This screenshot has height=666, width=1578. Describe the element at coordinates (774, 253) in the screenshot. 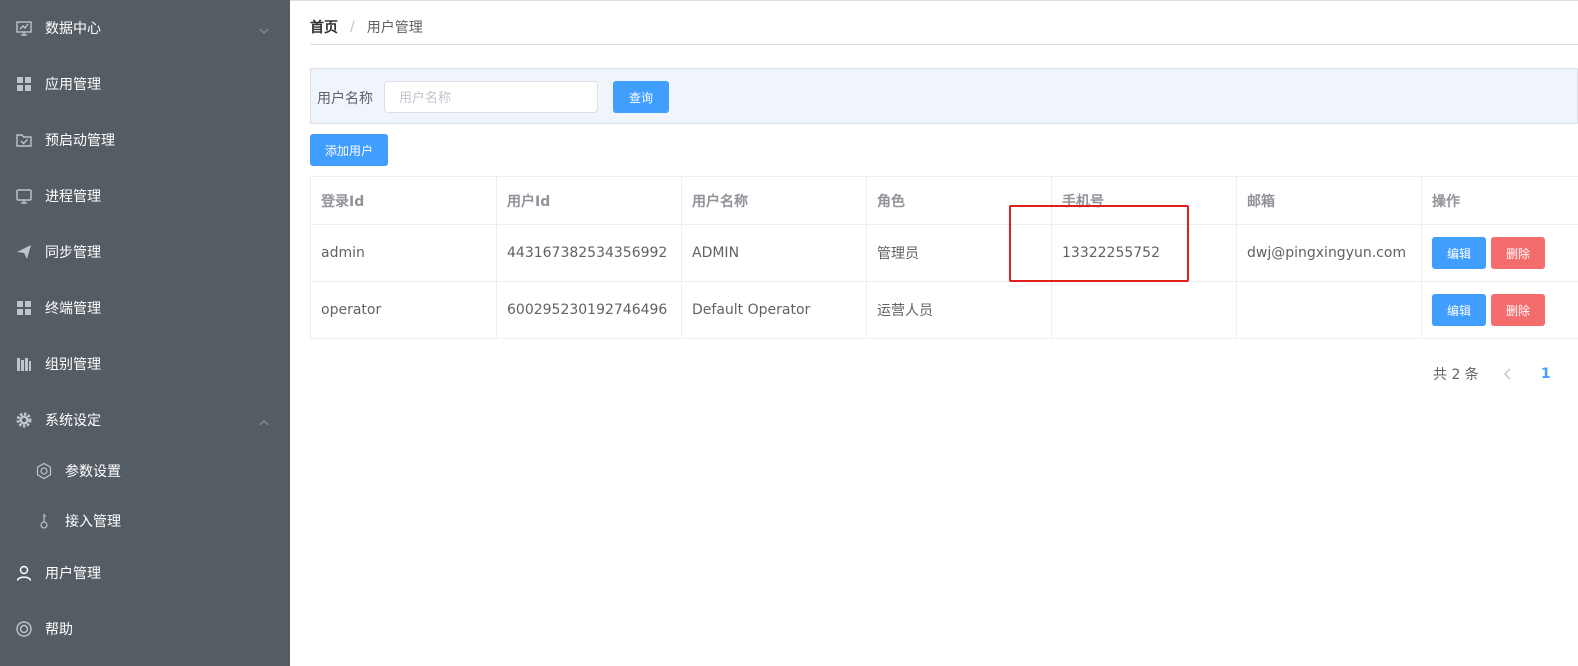

I see `cell-user-name: ADMIN` at that location.